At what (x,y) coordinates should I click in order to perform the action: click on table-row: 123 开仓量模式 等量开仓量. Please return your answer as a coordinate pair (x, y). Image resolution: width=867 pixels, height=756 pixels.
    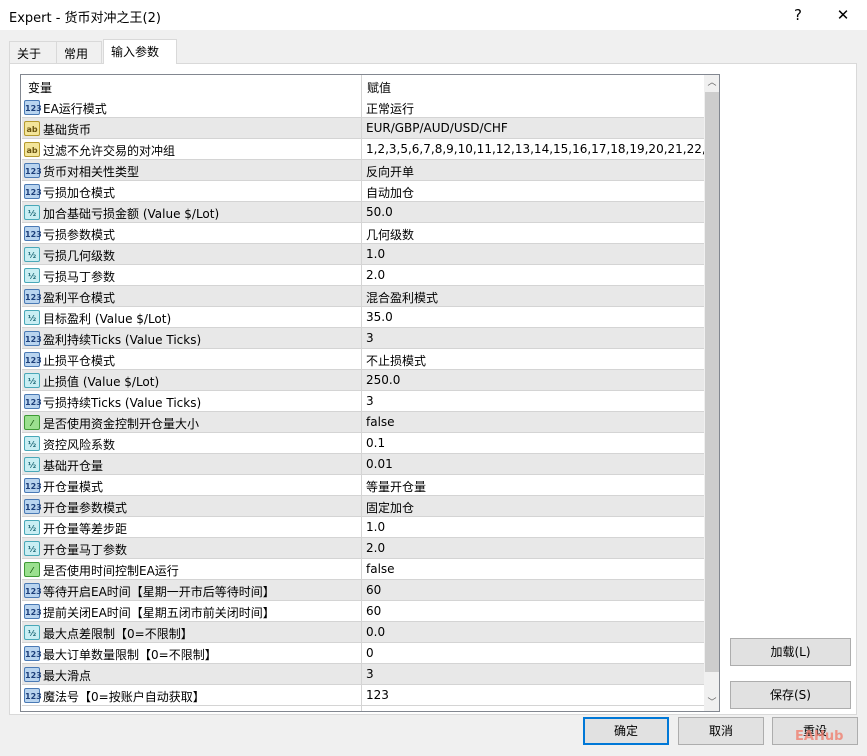
    Looking at the image, I should click on (363, 485).